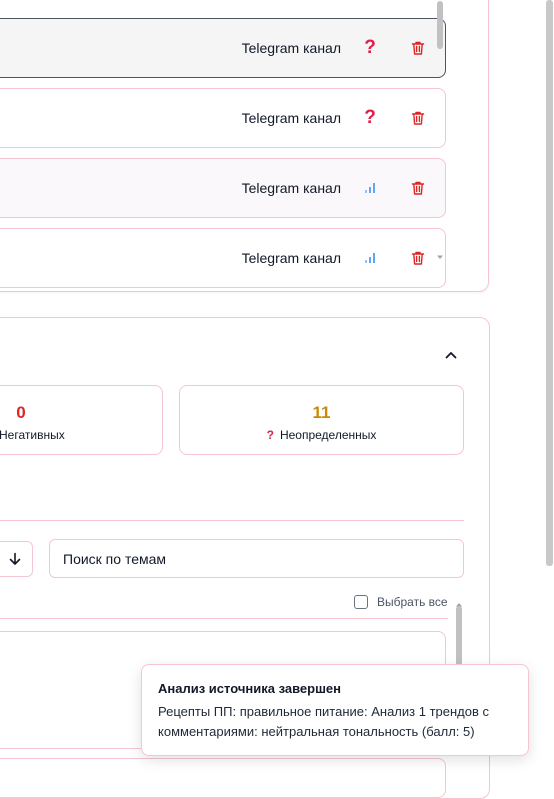  I want to click on negative-count: 0, so click(21, 412).